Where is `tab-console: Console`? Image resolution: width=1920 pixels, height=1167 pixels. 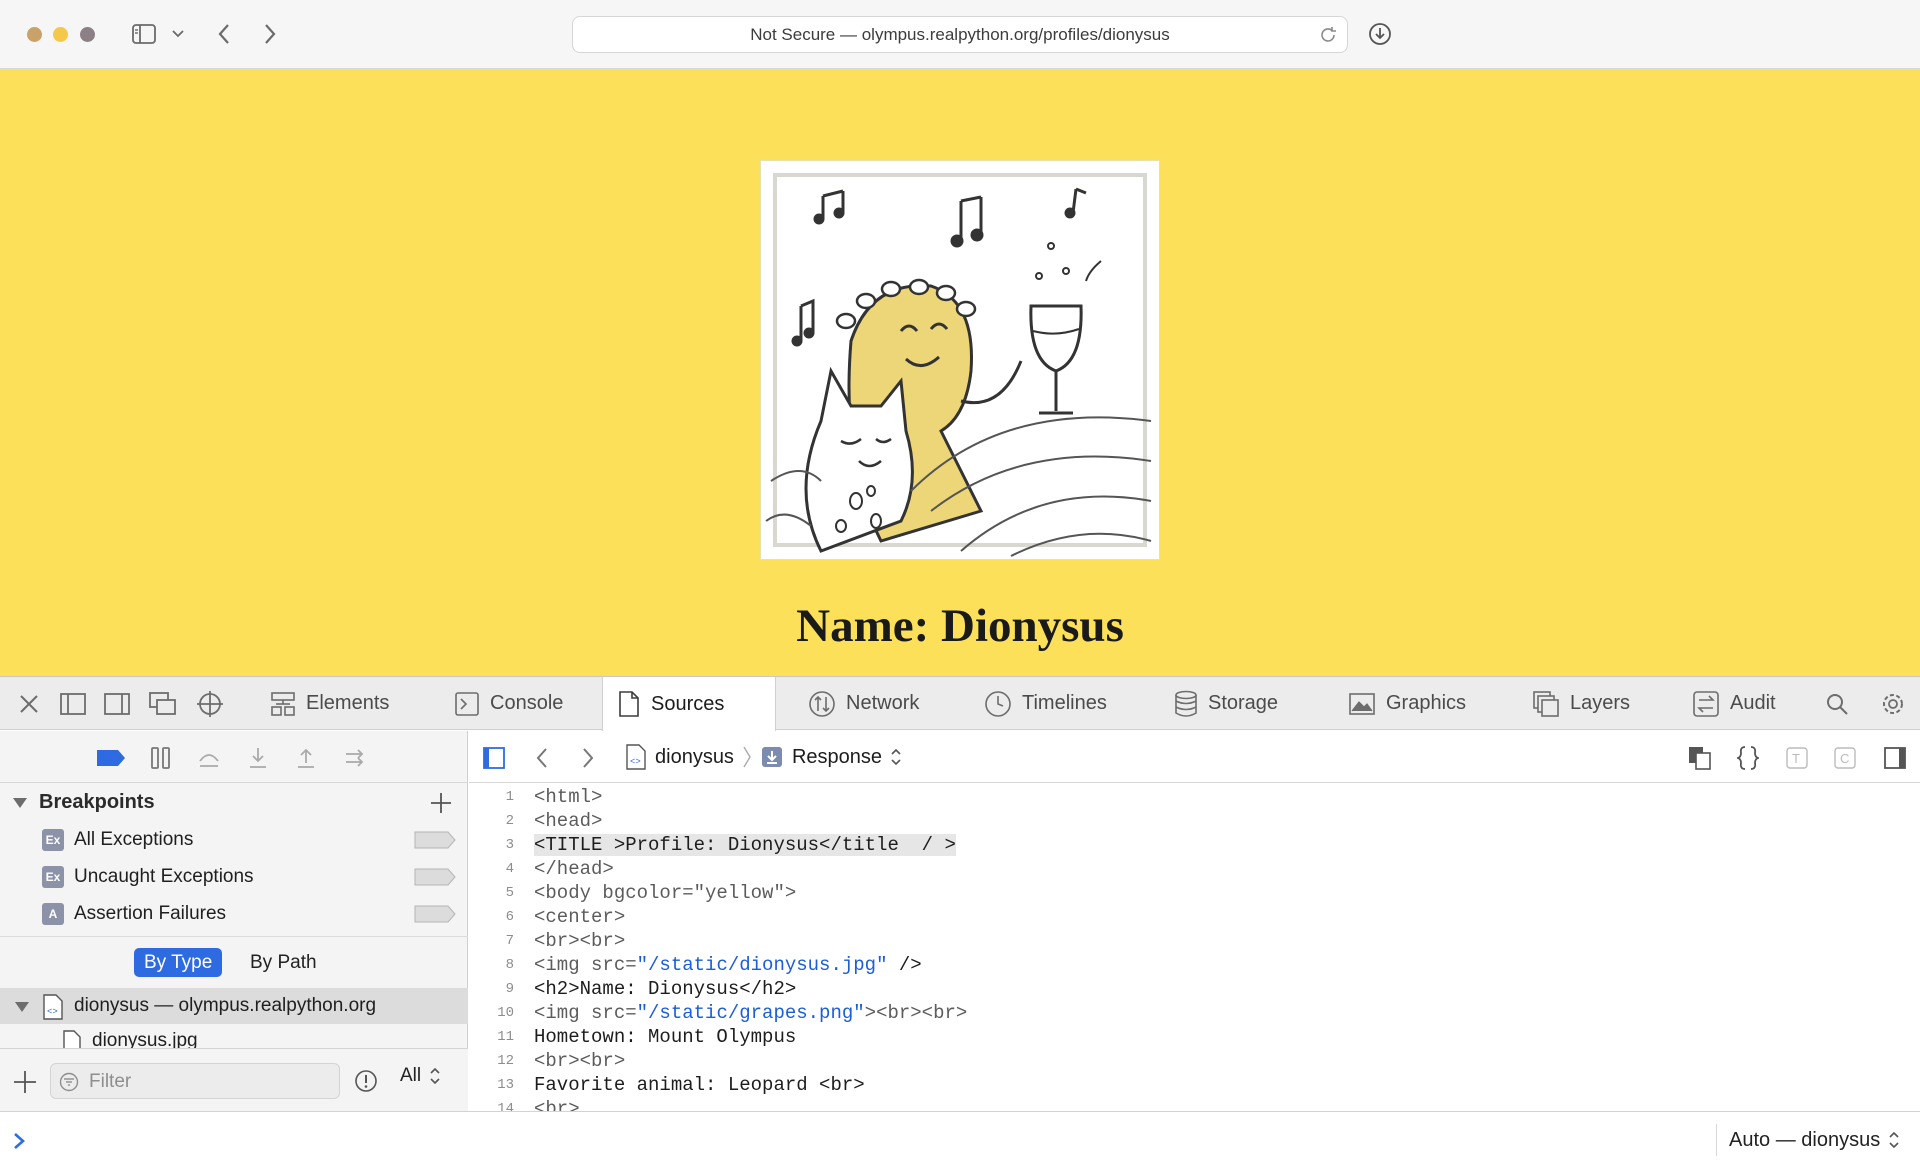
tab-console: Console is located at coordinates (508, 703).